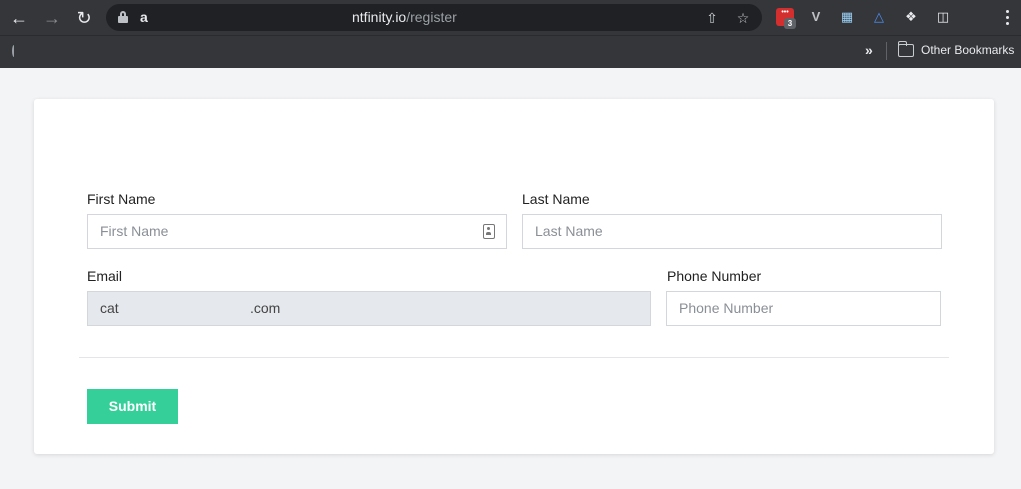  I want to click on red-extension-icon: ••• 3, so click(786, 18).